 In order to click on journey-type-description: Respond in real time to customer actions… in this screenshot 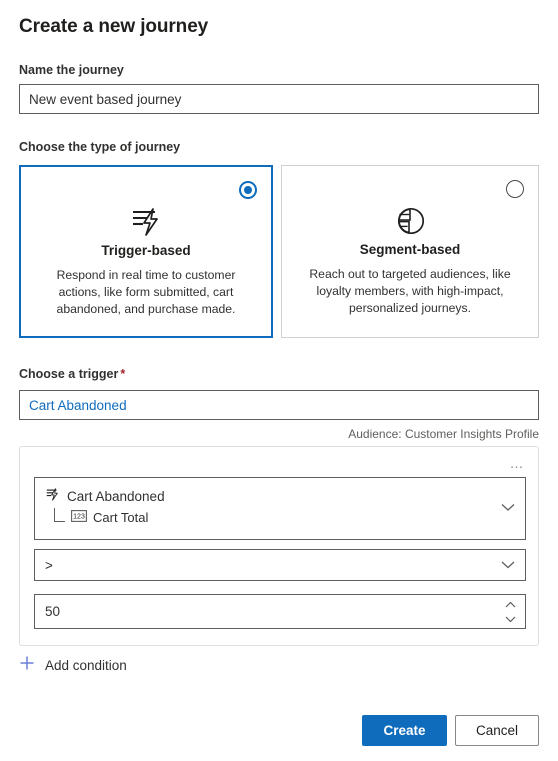, I will do `click(146, 292)`.